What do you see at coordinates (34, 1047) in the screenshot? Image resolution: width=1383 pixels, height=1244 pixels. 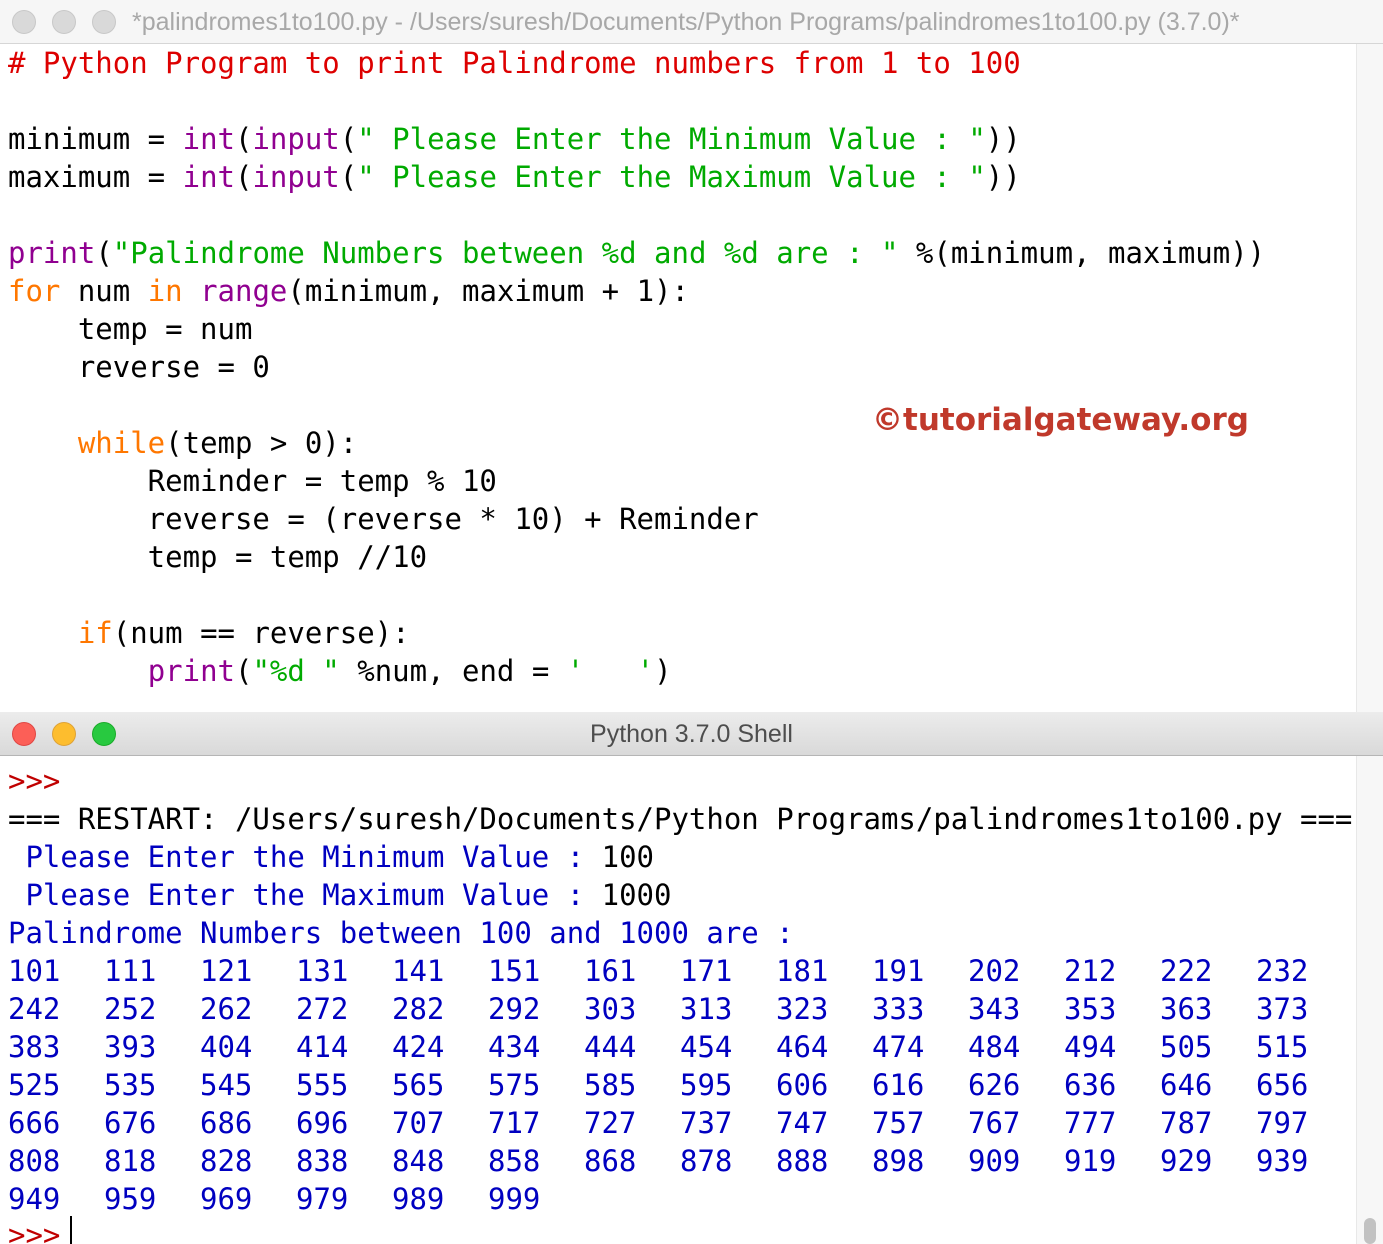 I see `palindrome-number: 383` at bounding box center [34, 1047].